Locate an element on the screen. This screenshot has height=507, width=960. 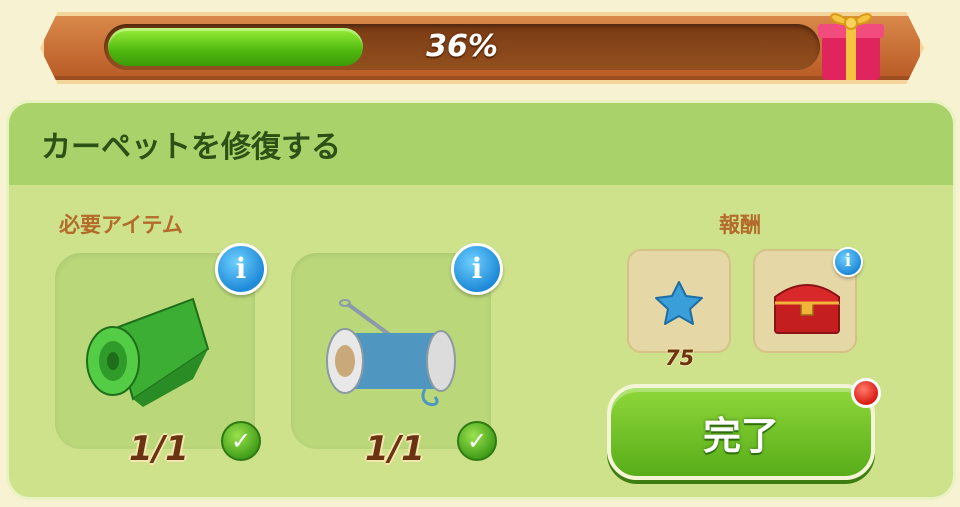
reward-card is located at coordinates (679, 301).